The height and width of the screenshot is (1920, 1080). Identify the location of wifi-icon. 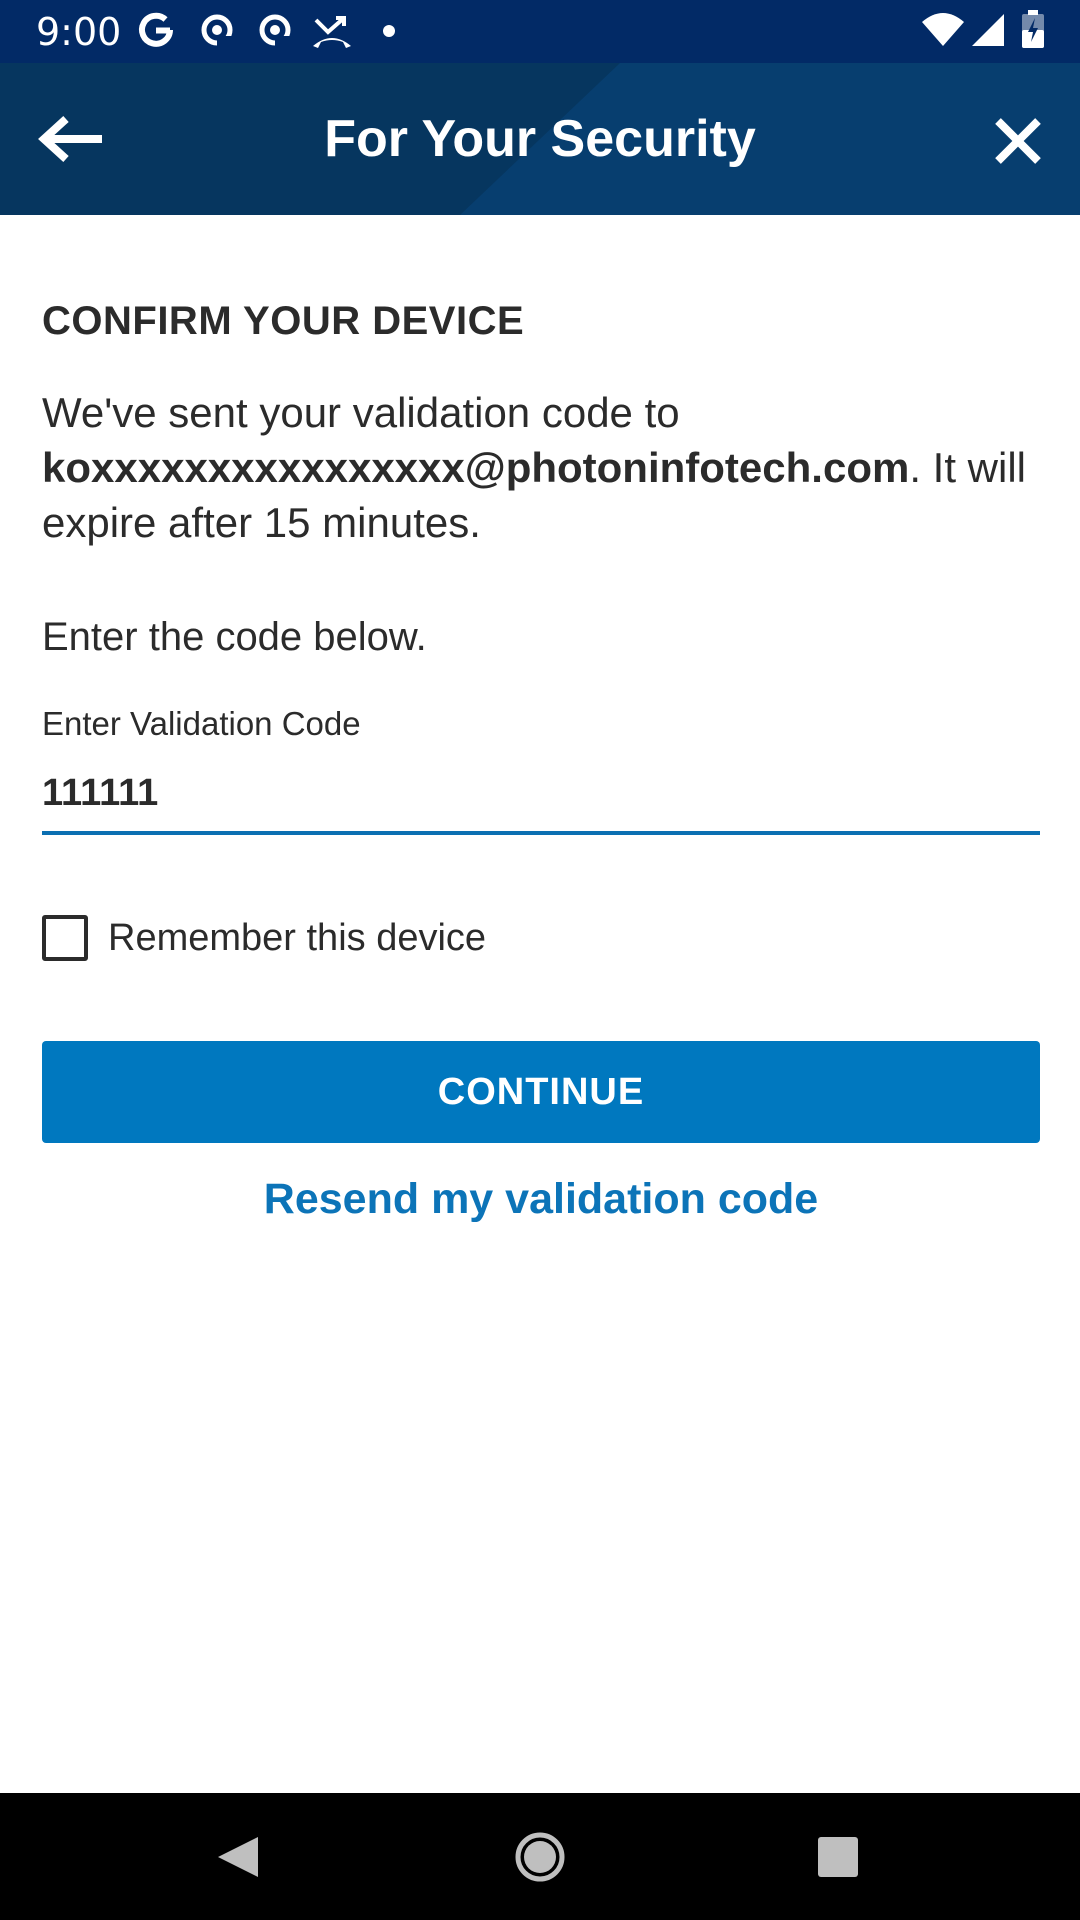
(943, 29).